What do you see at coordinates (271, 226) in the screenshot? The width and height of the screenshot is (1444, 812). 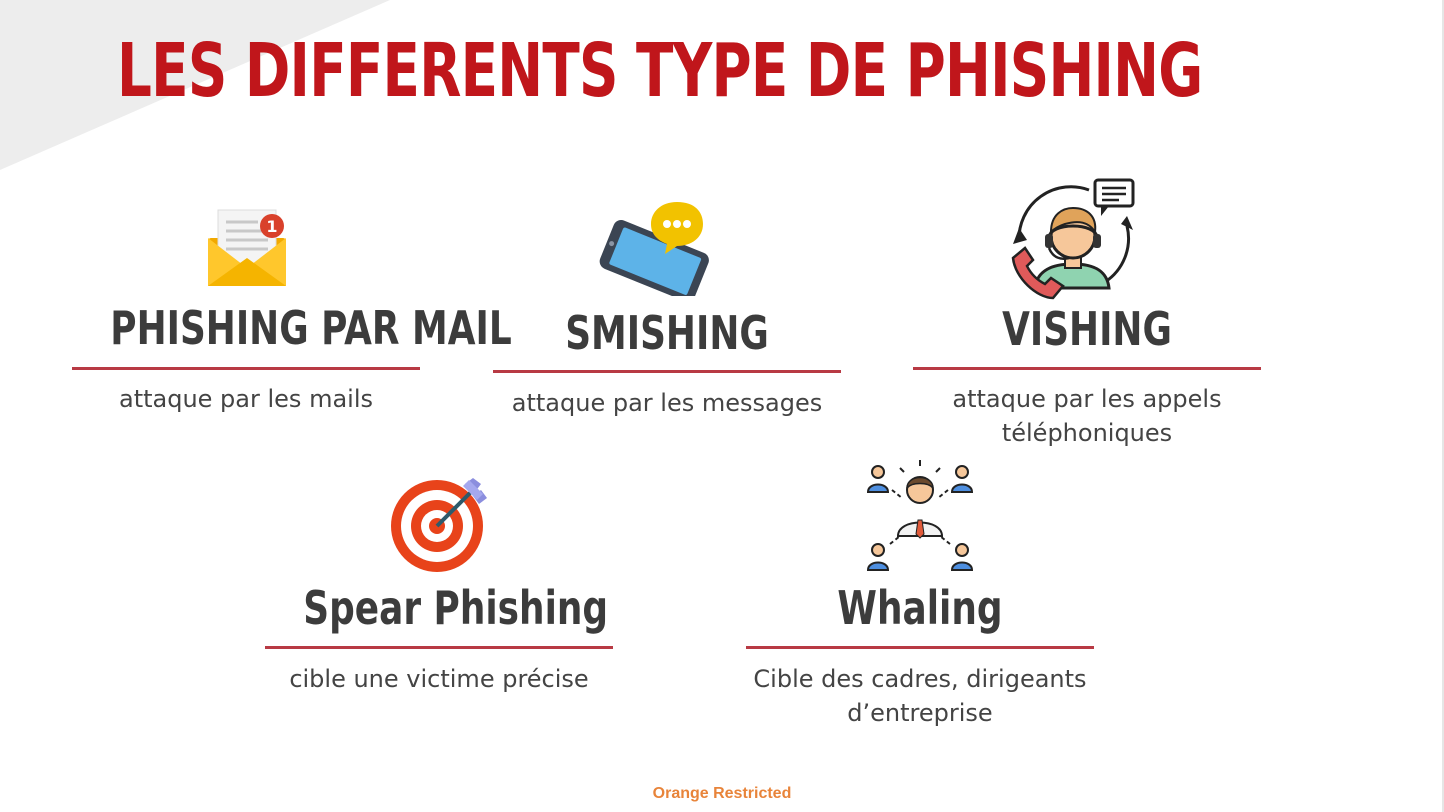 I see `svg-text: 1` at bounding box center [271, 226].